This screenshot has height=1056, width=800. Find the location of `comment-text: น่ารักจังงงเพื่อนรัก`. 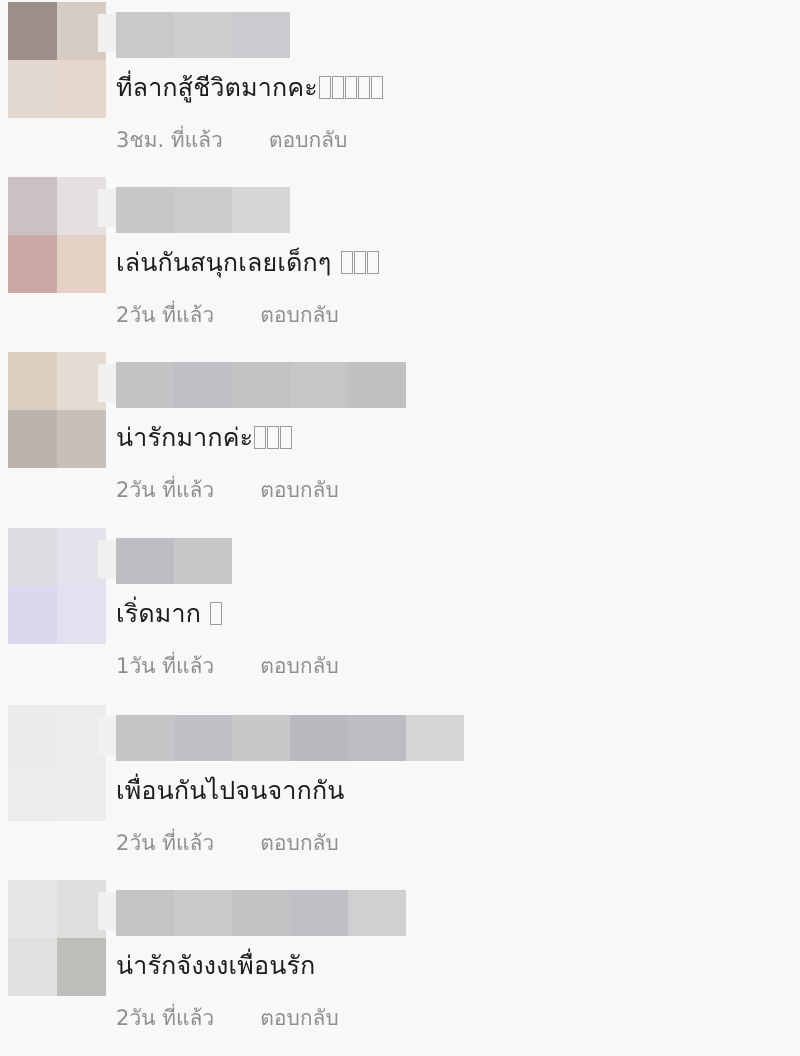

comment-text: น่ารักจังงงเพื่อนรัก is located at coordinates (215, 966).